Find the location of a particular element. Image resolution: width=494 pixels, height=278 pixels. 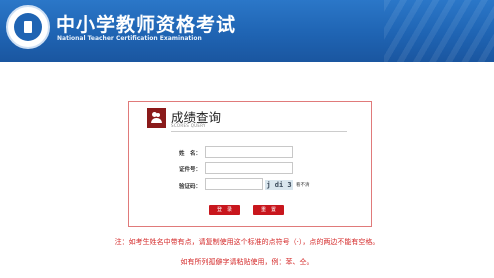

id-number-input is located at coordinates (249, 168).